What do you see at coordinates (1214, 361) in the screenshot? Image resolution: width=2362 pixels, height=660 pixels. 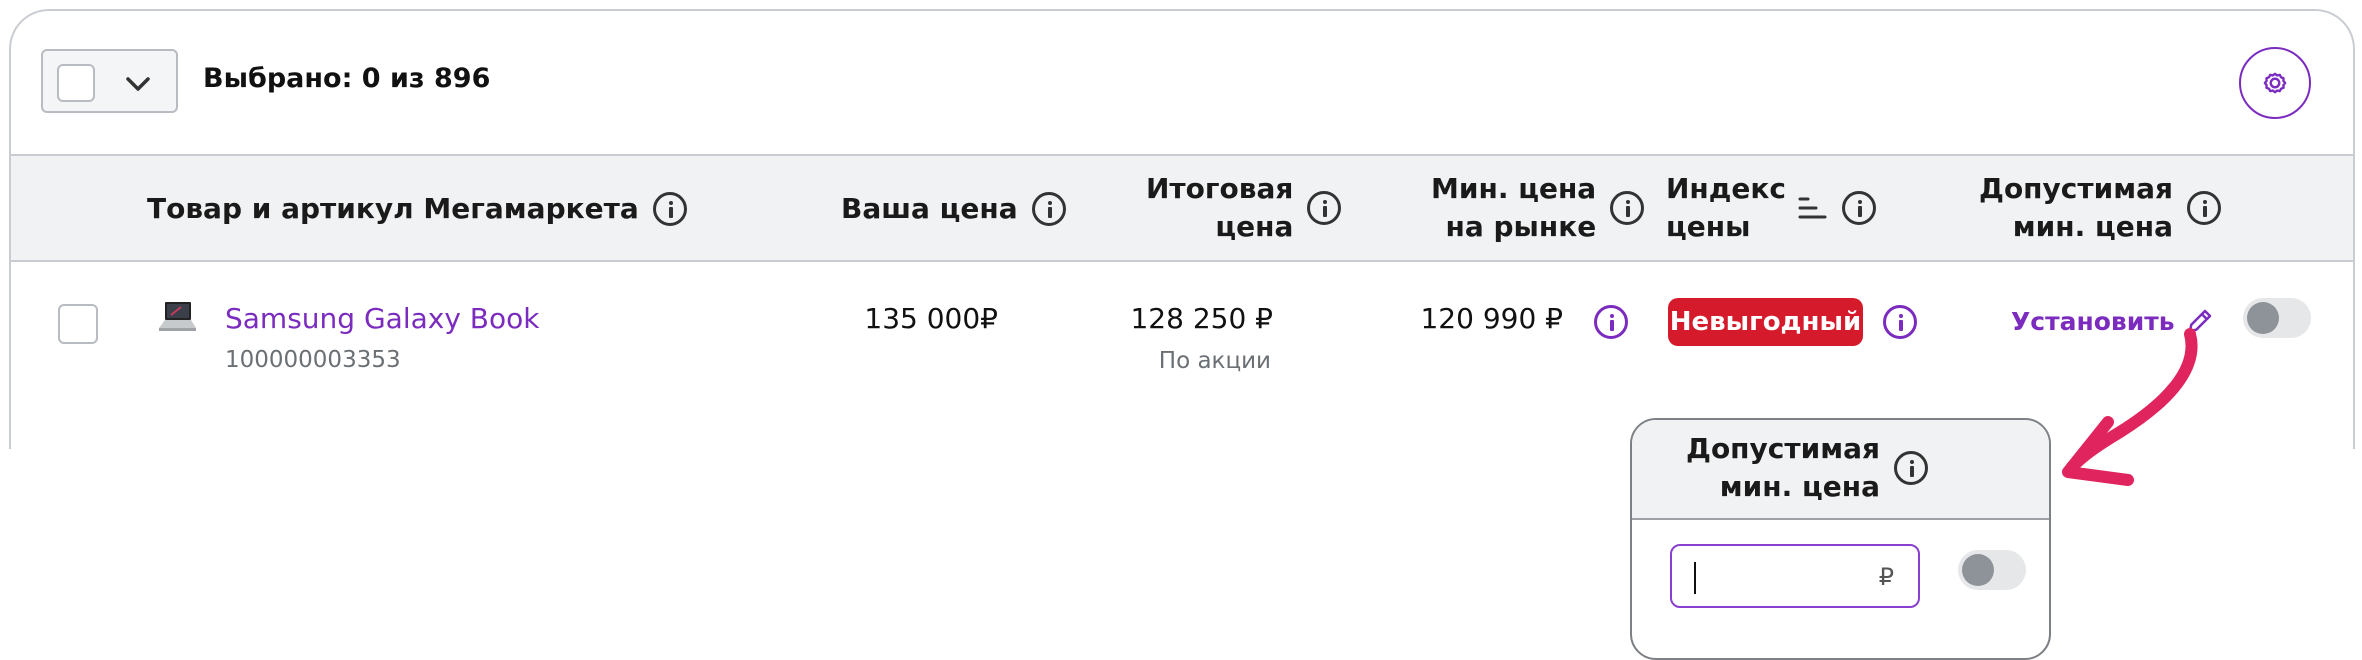 I see `final-price-note: По акции` at bounding box center [1214, 361].